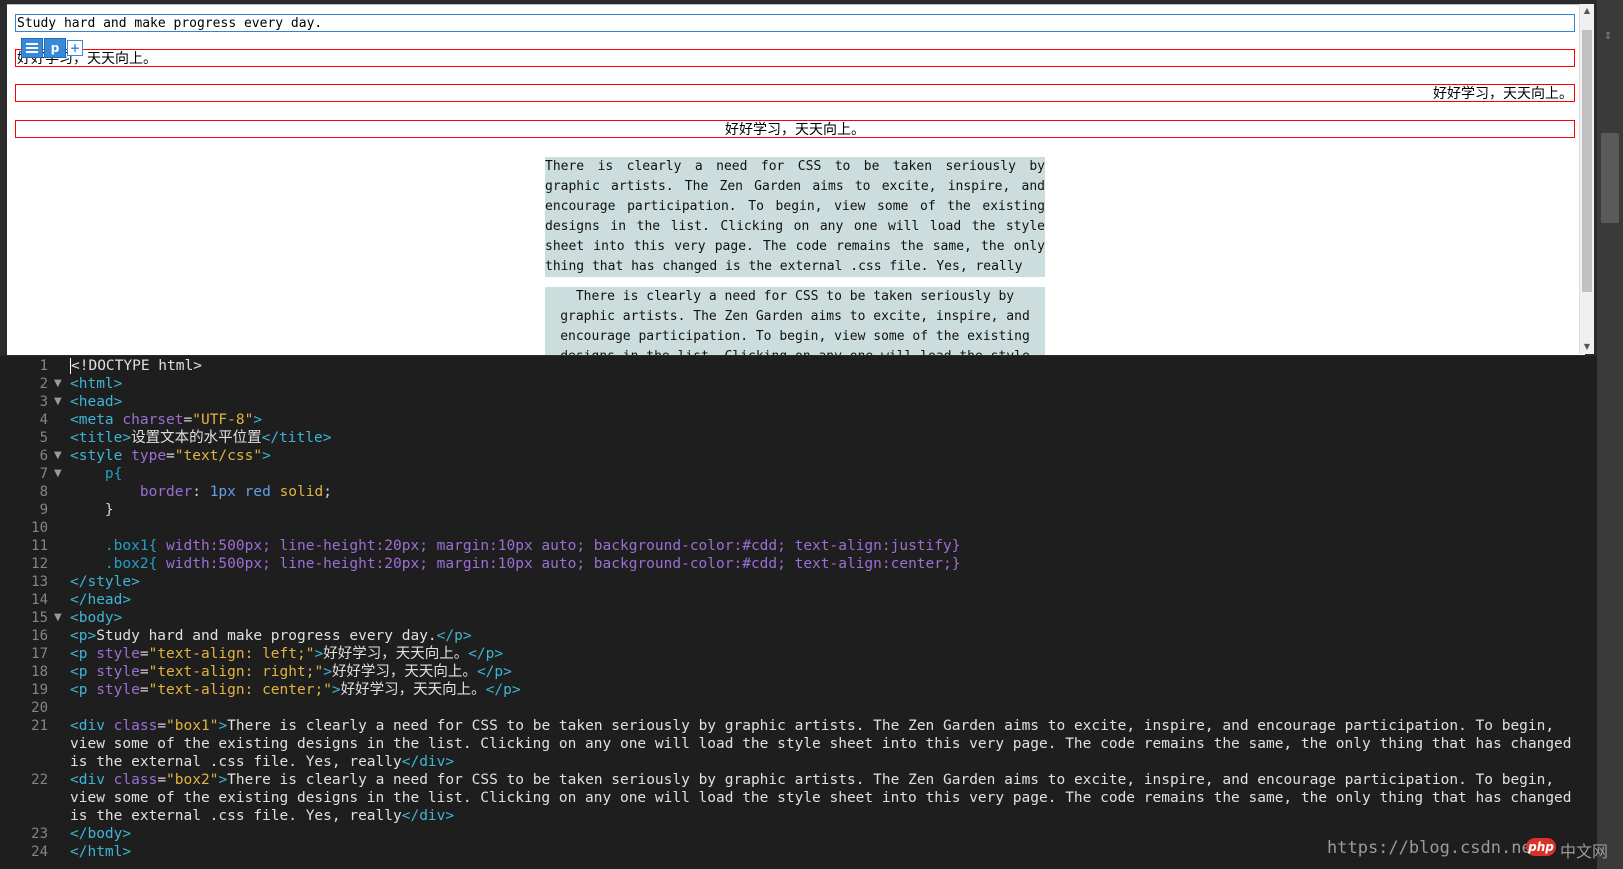  Describe the element at coordinates (830, 456) in the screenshot. I see `code-line-6: <style type="text/css">` at that location.